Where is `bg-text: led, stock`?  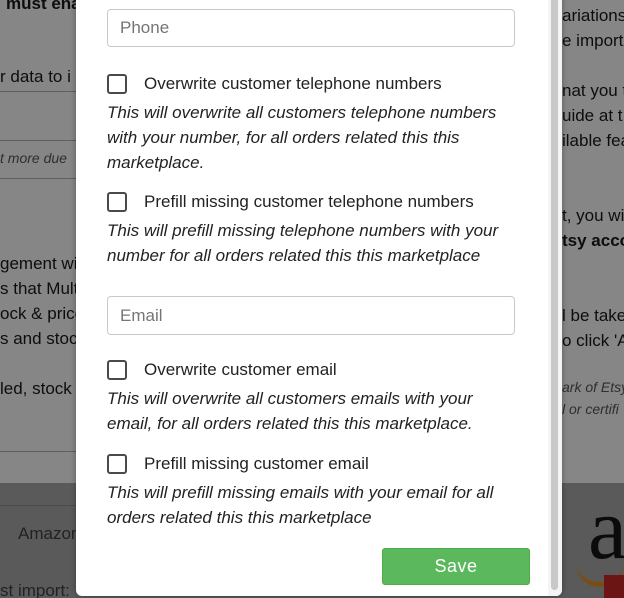
bg-text: led, stock is located at coordinates (36, 388).